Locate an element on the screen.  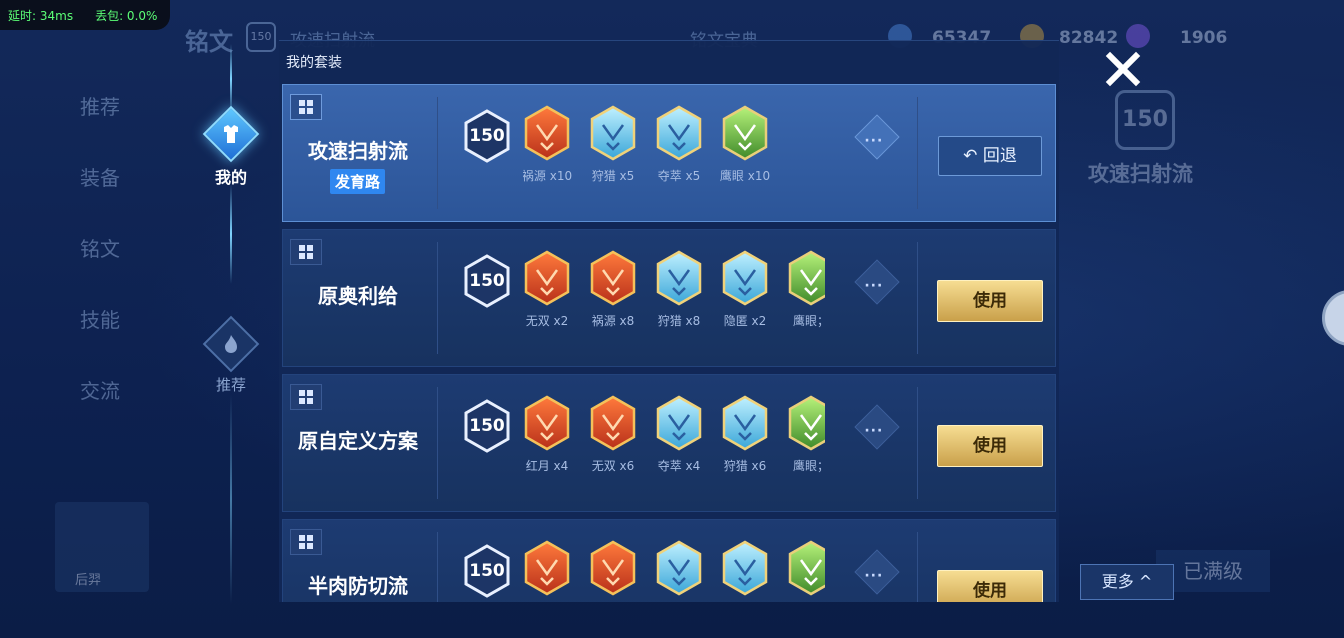
rune-item: 鹰眼 is located at coordinates (806, 571).